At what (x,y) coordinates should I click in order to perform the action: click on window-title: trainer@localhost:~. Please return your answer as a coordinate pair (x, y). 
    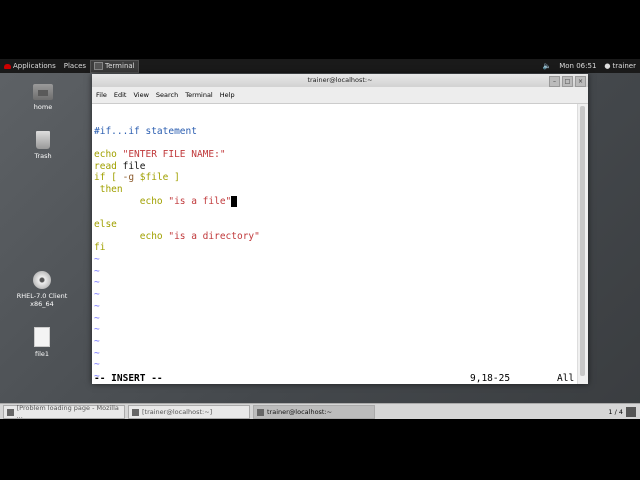
    Looking at the image, I should click on (340, 80).